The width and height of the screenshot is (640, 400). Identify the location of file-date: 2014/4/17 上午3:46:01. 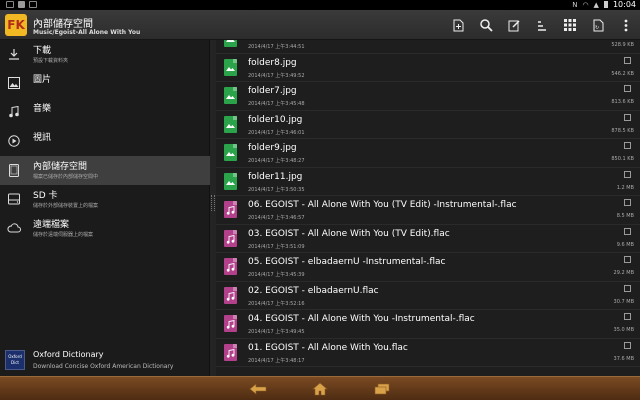
(276, 132).